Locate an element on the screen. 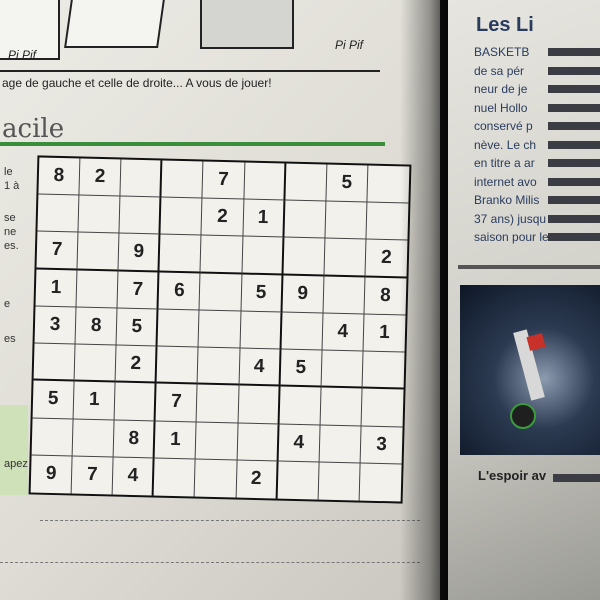 This screenshot has height=600, width=600. cartoon-object-box is located at coordinates (247, 24).